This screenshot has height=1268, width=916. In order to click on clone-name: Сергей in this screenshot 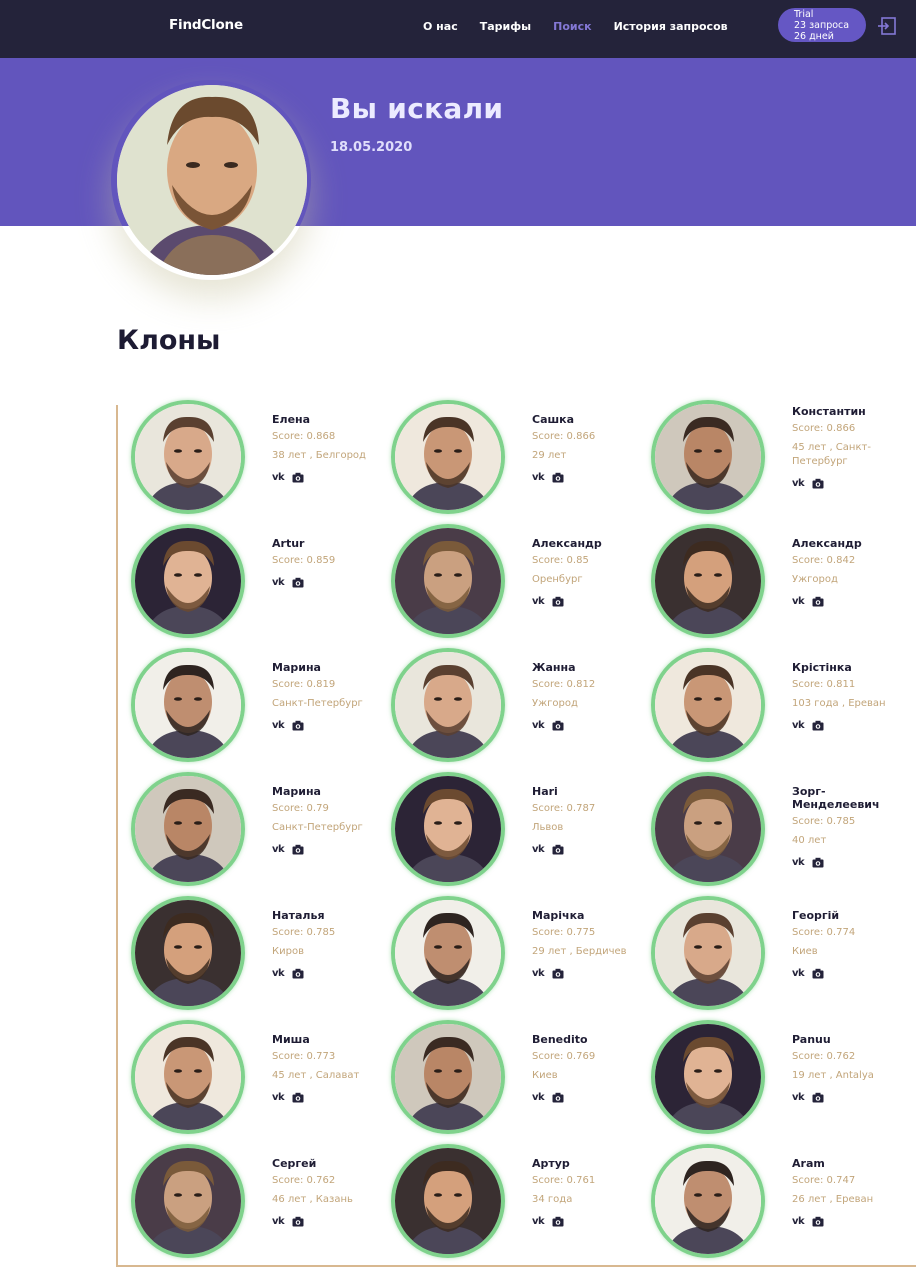, I will do `click(327, 1163)`.